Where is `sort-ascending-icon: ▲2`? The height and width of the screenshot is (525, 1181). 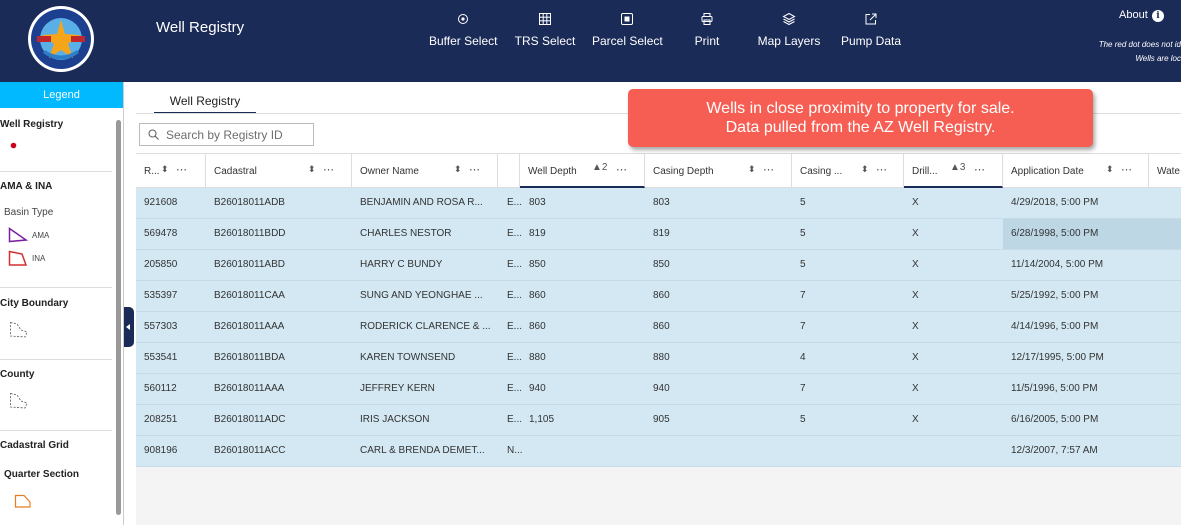 sort-ascending-icon: ▲2 is located at coordinates (599, 167).